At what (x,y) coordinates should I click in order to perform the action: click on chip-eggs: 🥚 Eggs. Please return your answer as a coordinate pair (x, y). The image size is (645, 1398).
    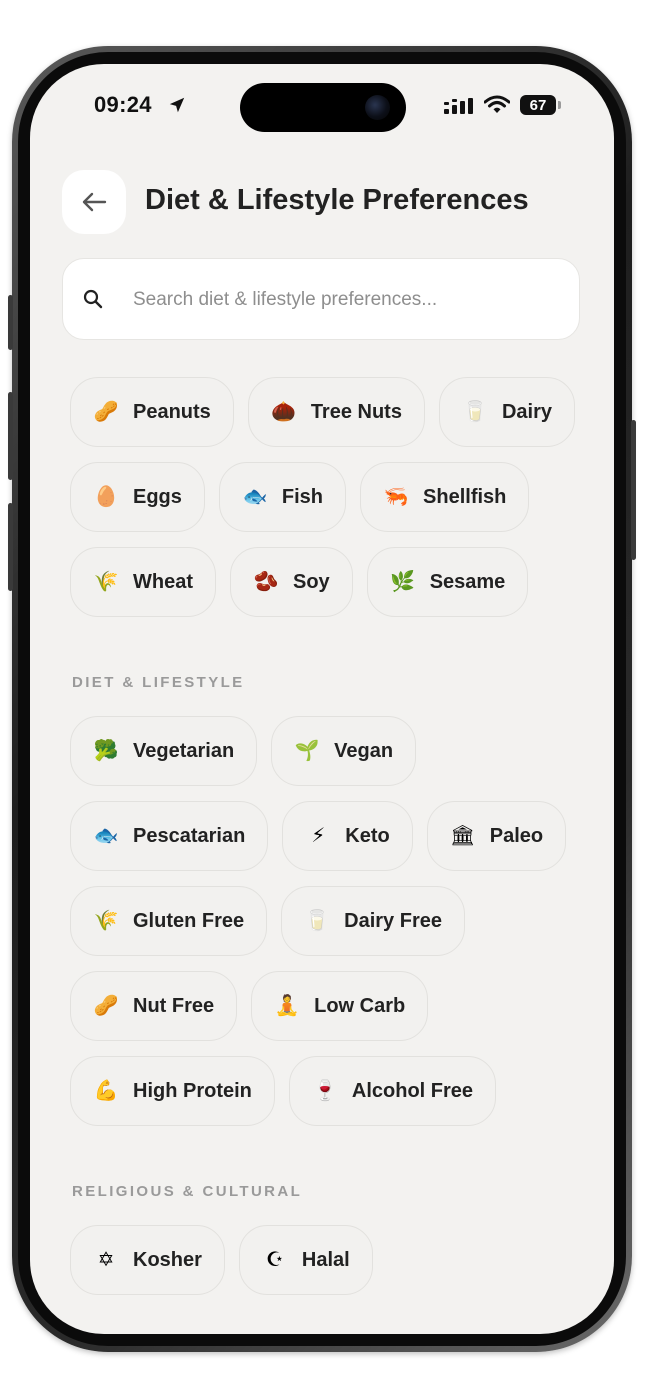
    Looking at the image, I should click on (137, 497).